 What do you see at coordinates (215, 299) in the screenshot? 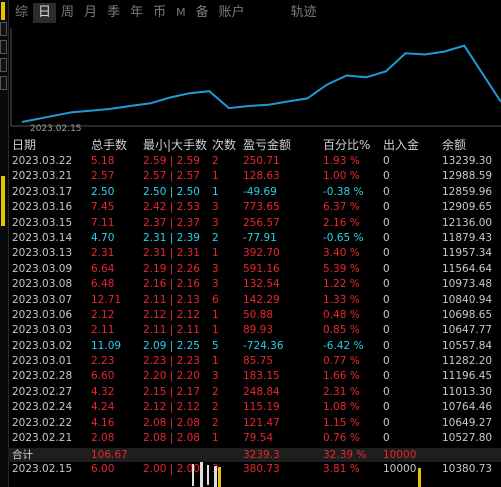
I see `cell-count: 6` at bounding box center [215, 299].